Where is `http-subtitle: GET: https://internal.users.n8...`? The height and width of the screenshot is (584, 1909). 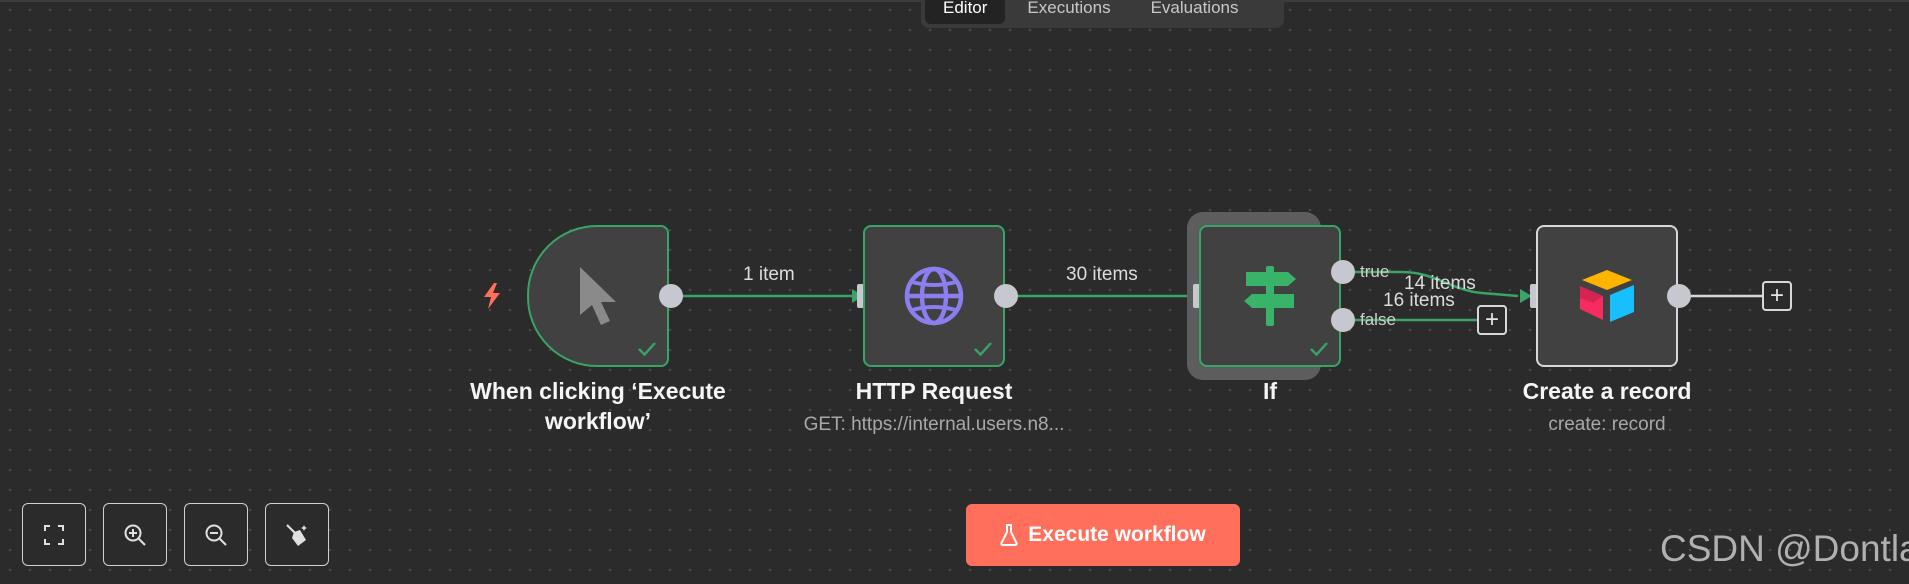 http-subtitle: GET: https://internal.users.n8... is located at coordinates (934, 424).